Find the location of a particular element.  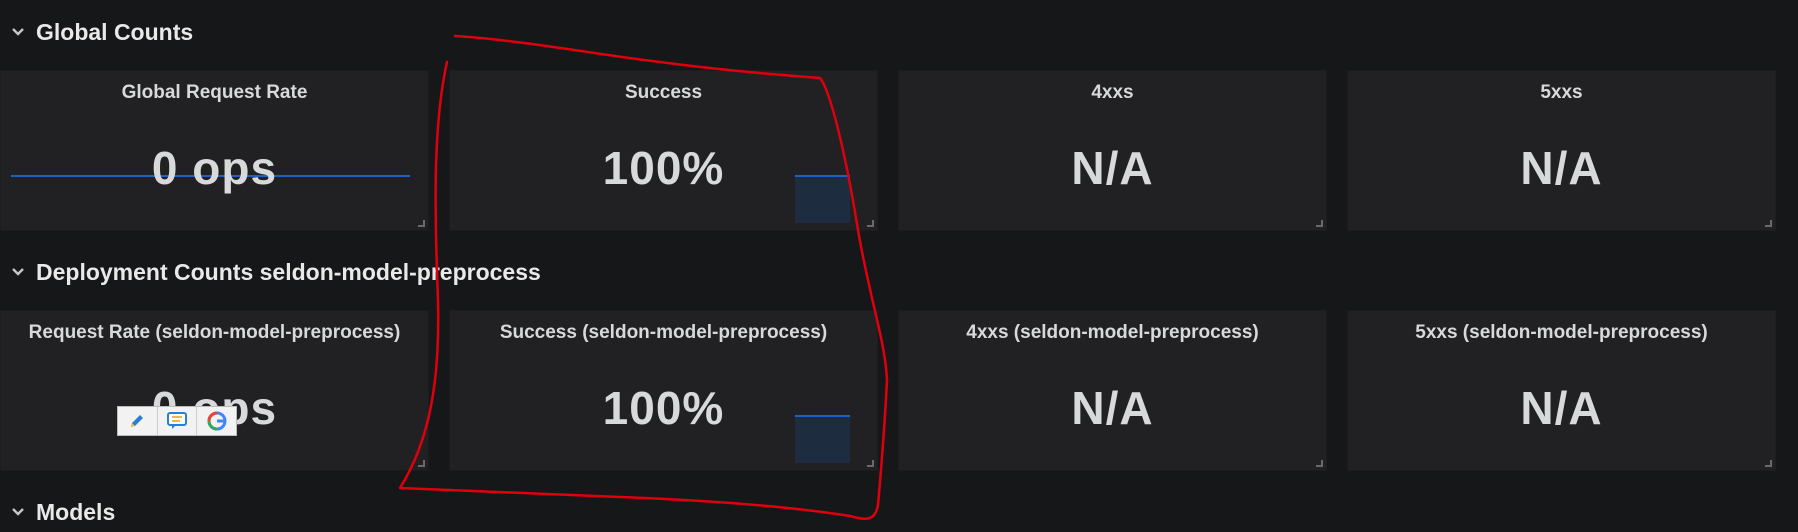

panel-4xxs-deployment: 4xxs (seldon-model-preprocess) N/A is located at coordinates (1112, 390).